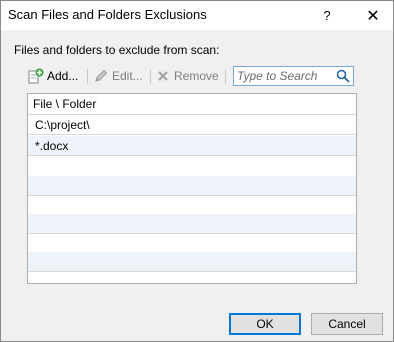  Describe the element at coordinates (192, 146) in the screenshot. I see `list-item: *.docx` at that location.